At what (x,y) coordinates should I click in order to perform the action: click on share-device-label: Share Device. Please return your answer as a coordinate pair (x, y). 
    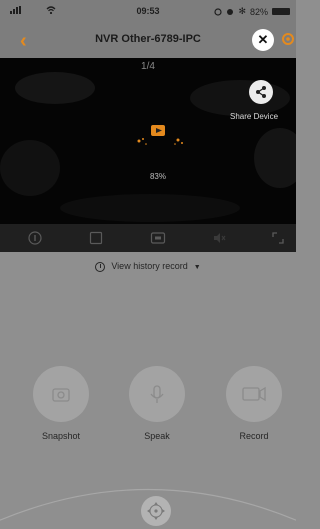
    Looking at the image, I should click on (254, 116).